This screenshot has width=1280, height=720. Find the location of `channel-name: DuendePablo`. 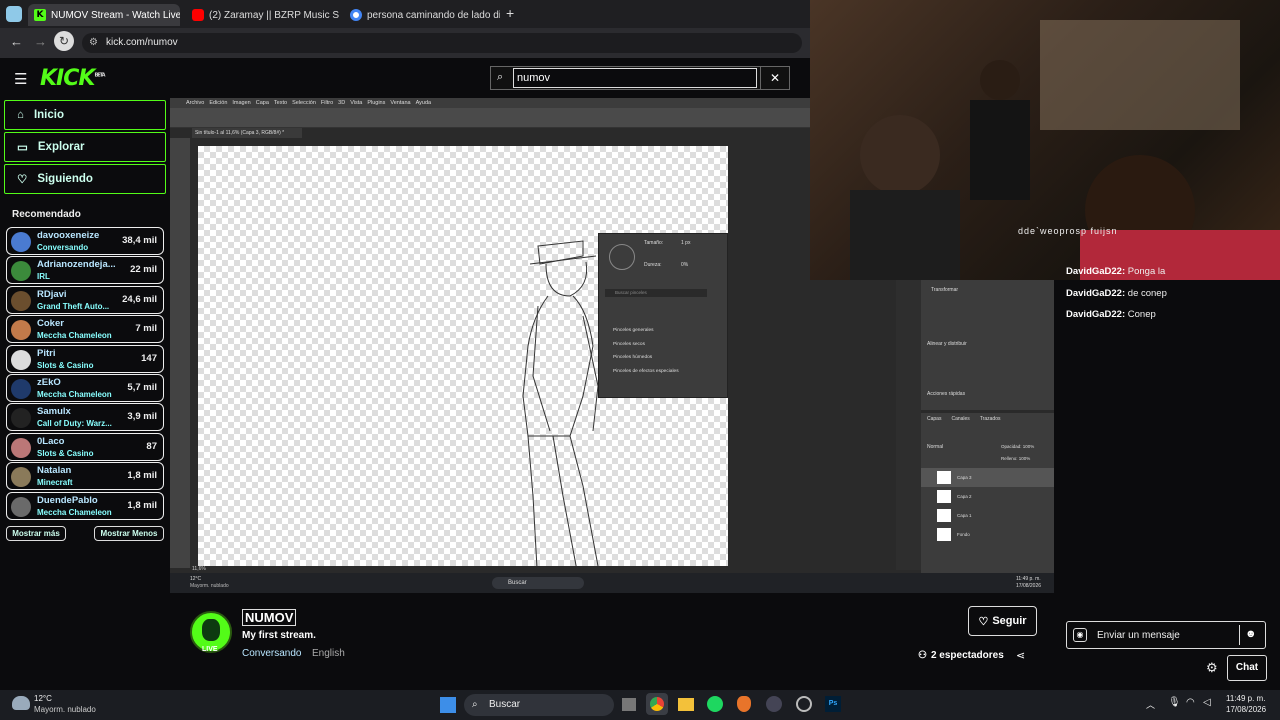

channel-name: DuendePablo is located at coordinates (67, 500).